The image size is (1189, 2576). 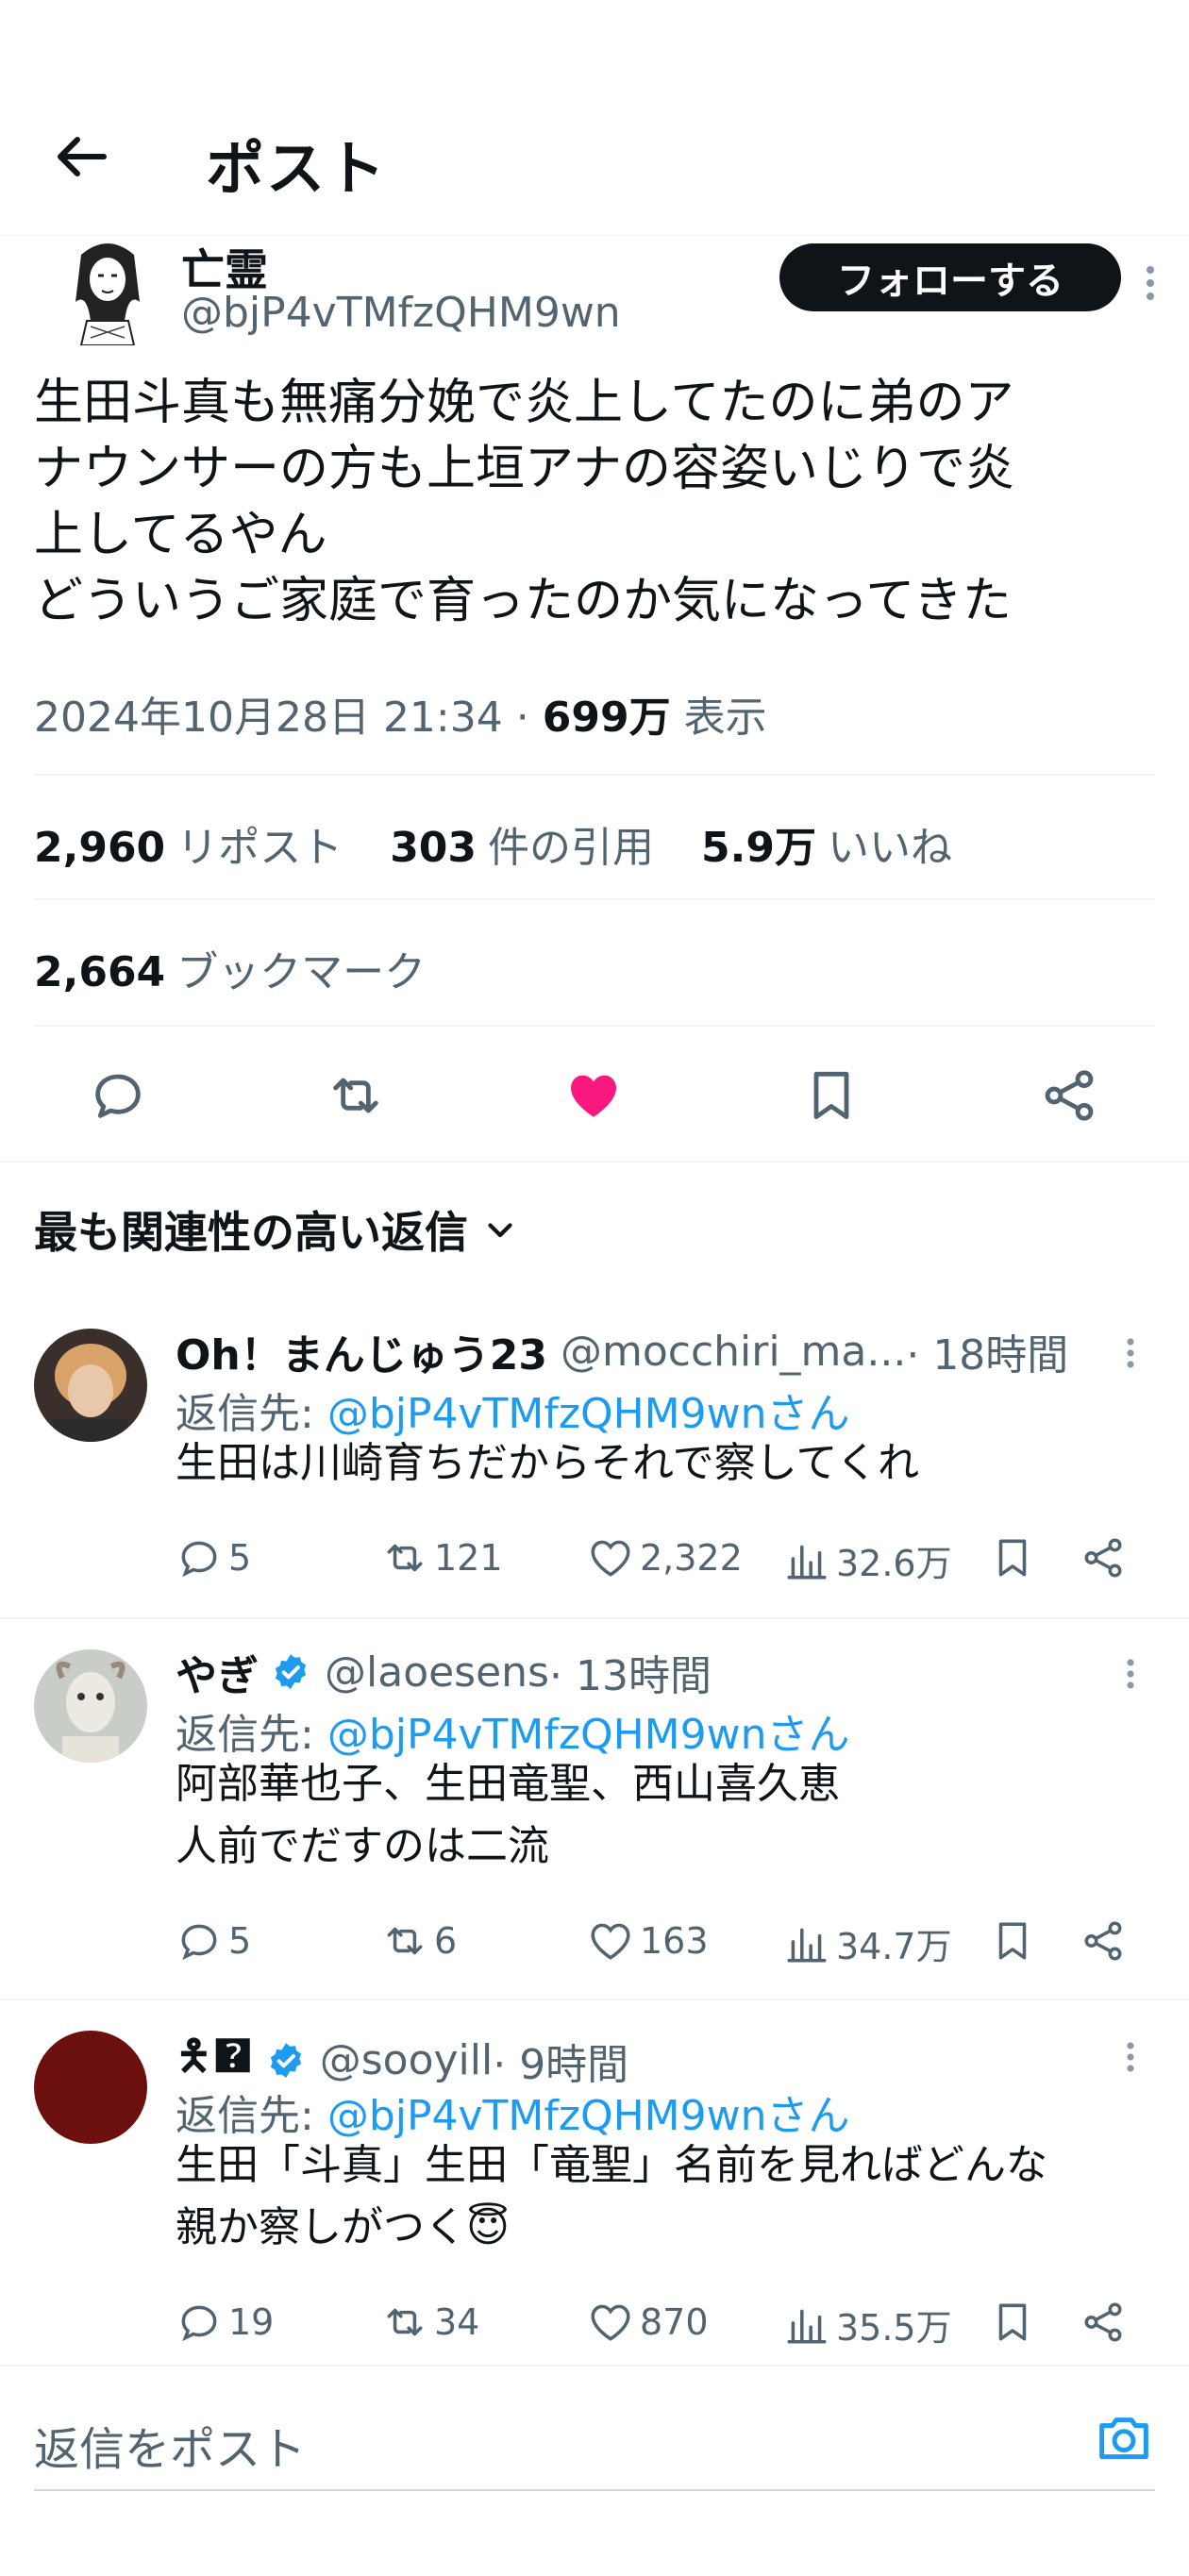 What do you see at coordinates (268, 718) in the screenshot?
I see `tweet-datetime: 2024年10月28日 21:34` at bounding box center [268, 718].